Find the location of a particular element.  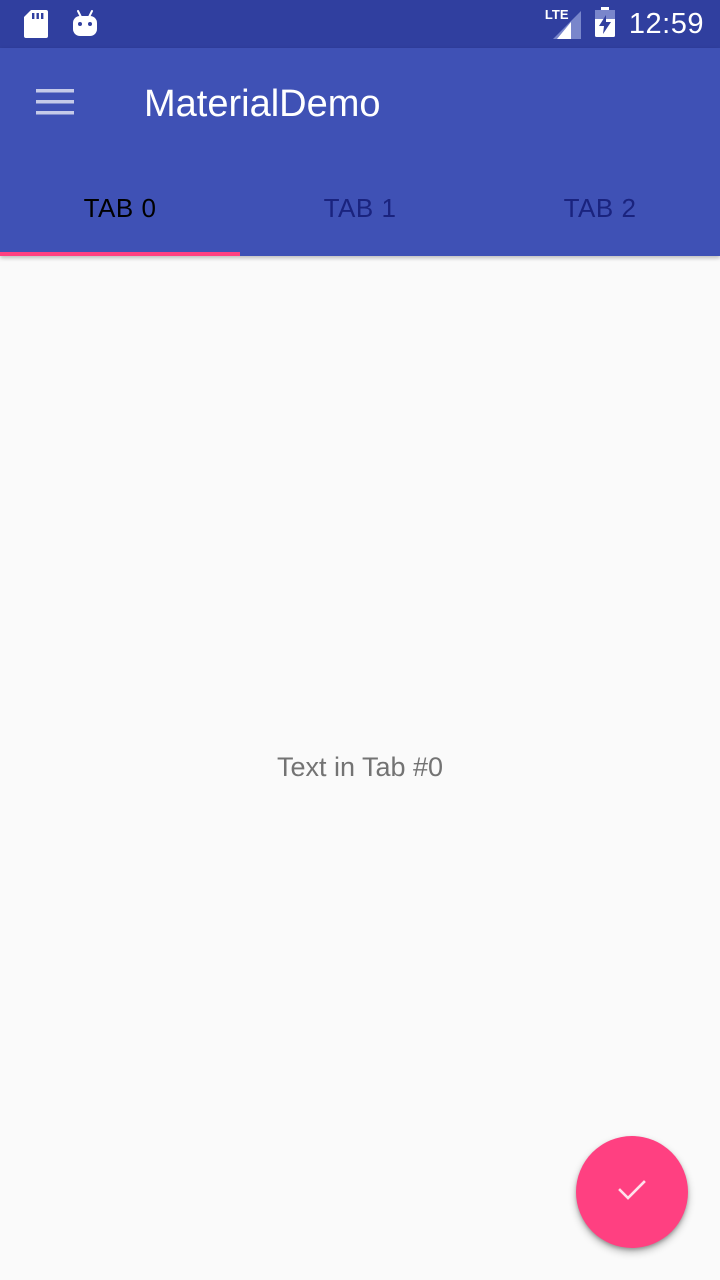

fab-check-button is located at coordinates (632, 1192).